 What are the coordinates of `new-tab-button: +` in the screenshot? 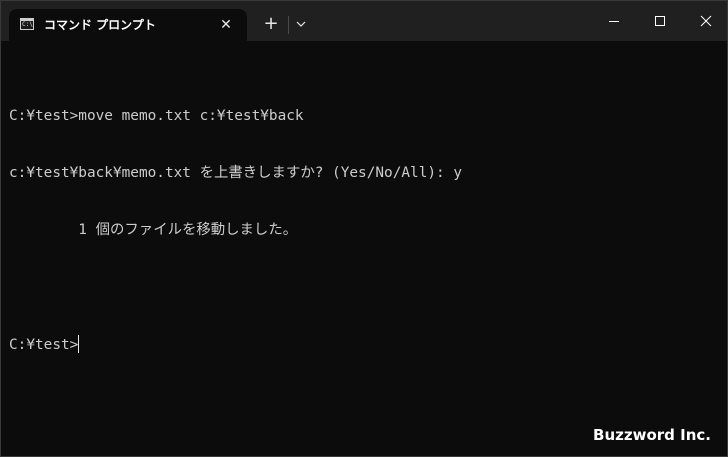 It's located at (271, 24).